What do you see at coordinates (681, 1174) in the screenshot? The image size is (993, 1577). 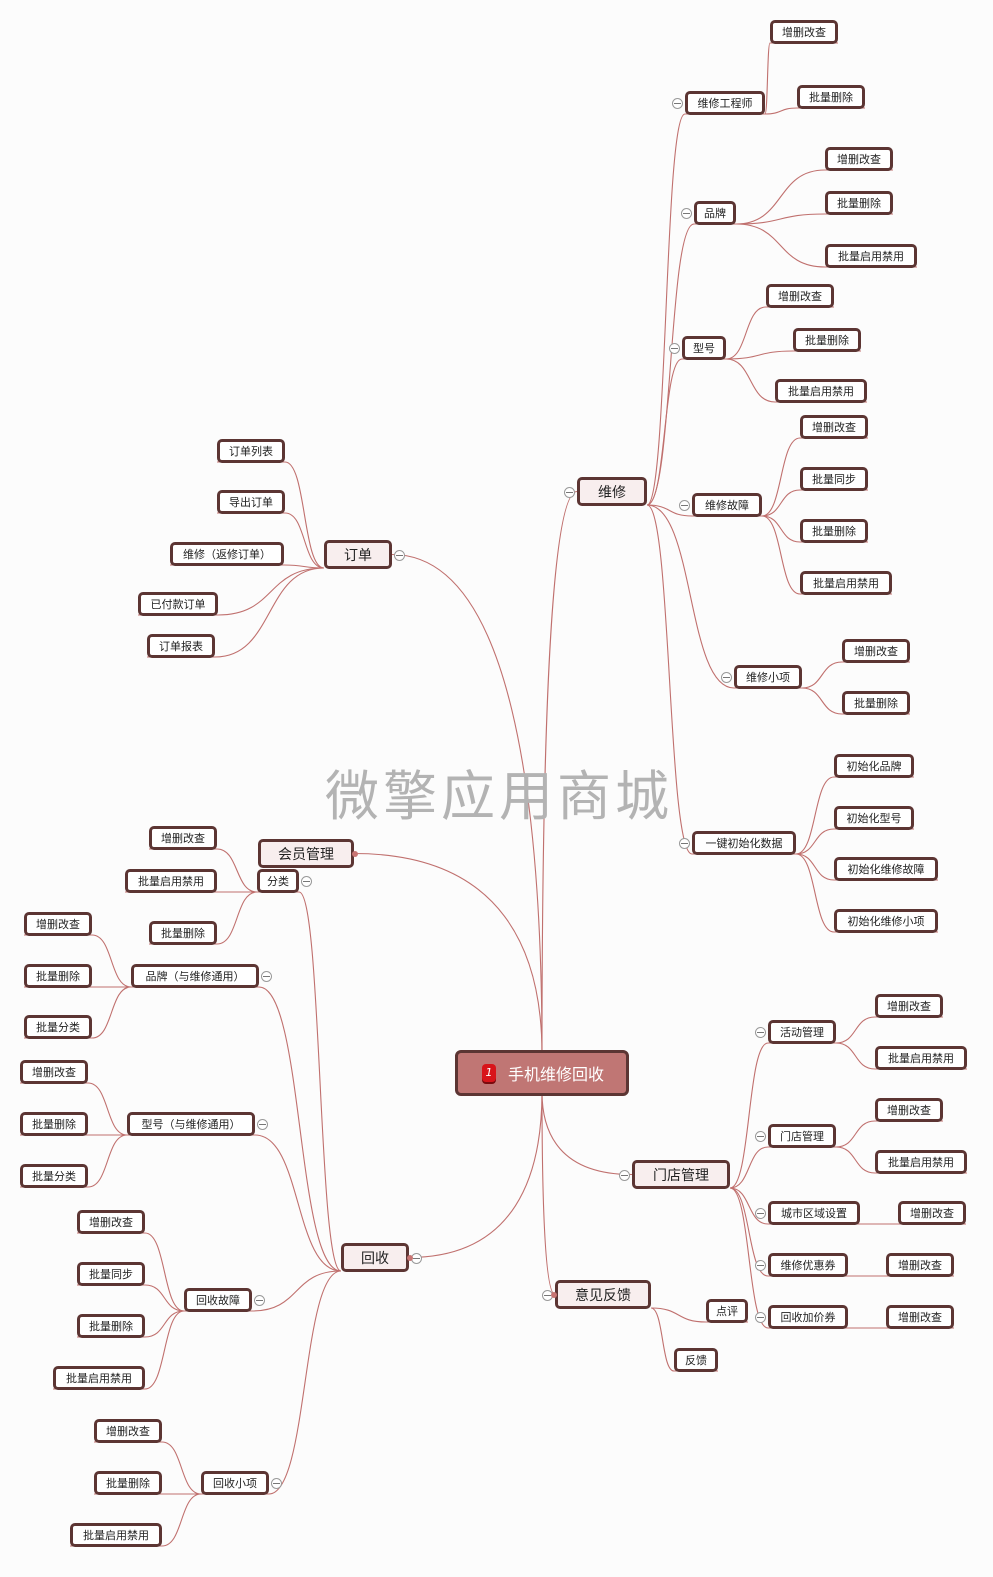 I see `main-topic: 门店管理` at bounding box center [681, 1174].